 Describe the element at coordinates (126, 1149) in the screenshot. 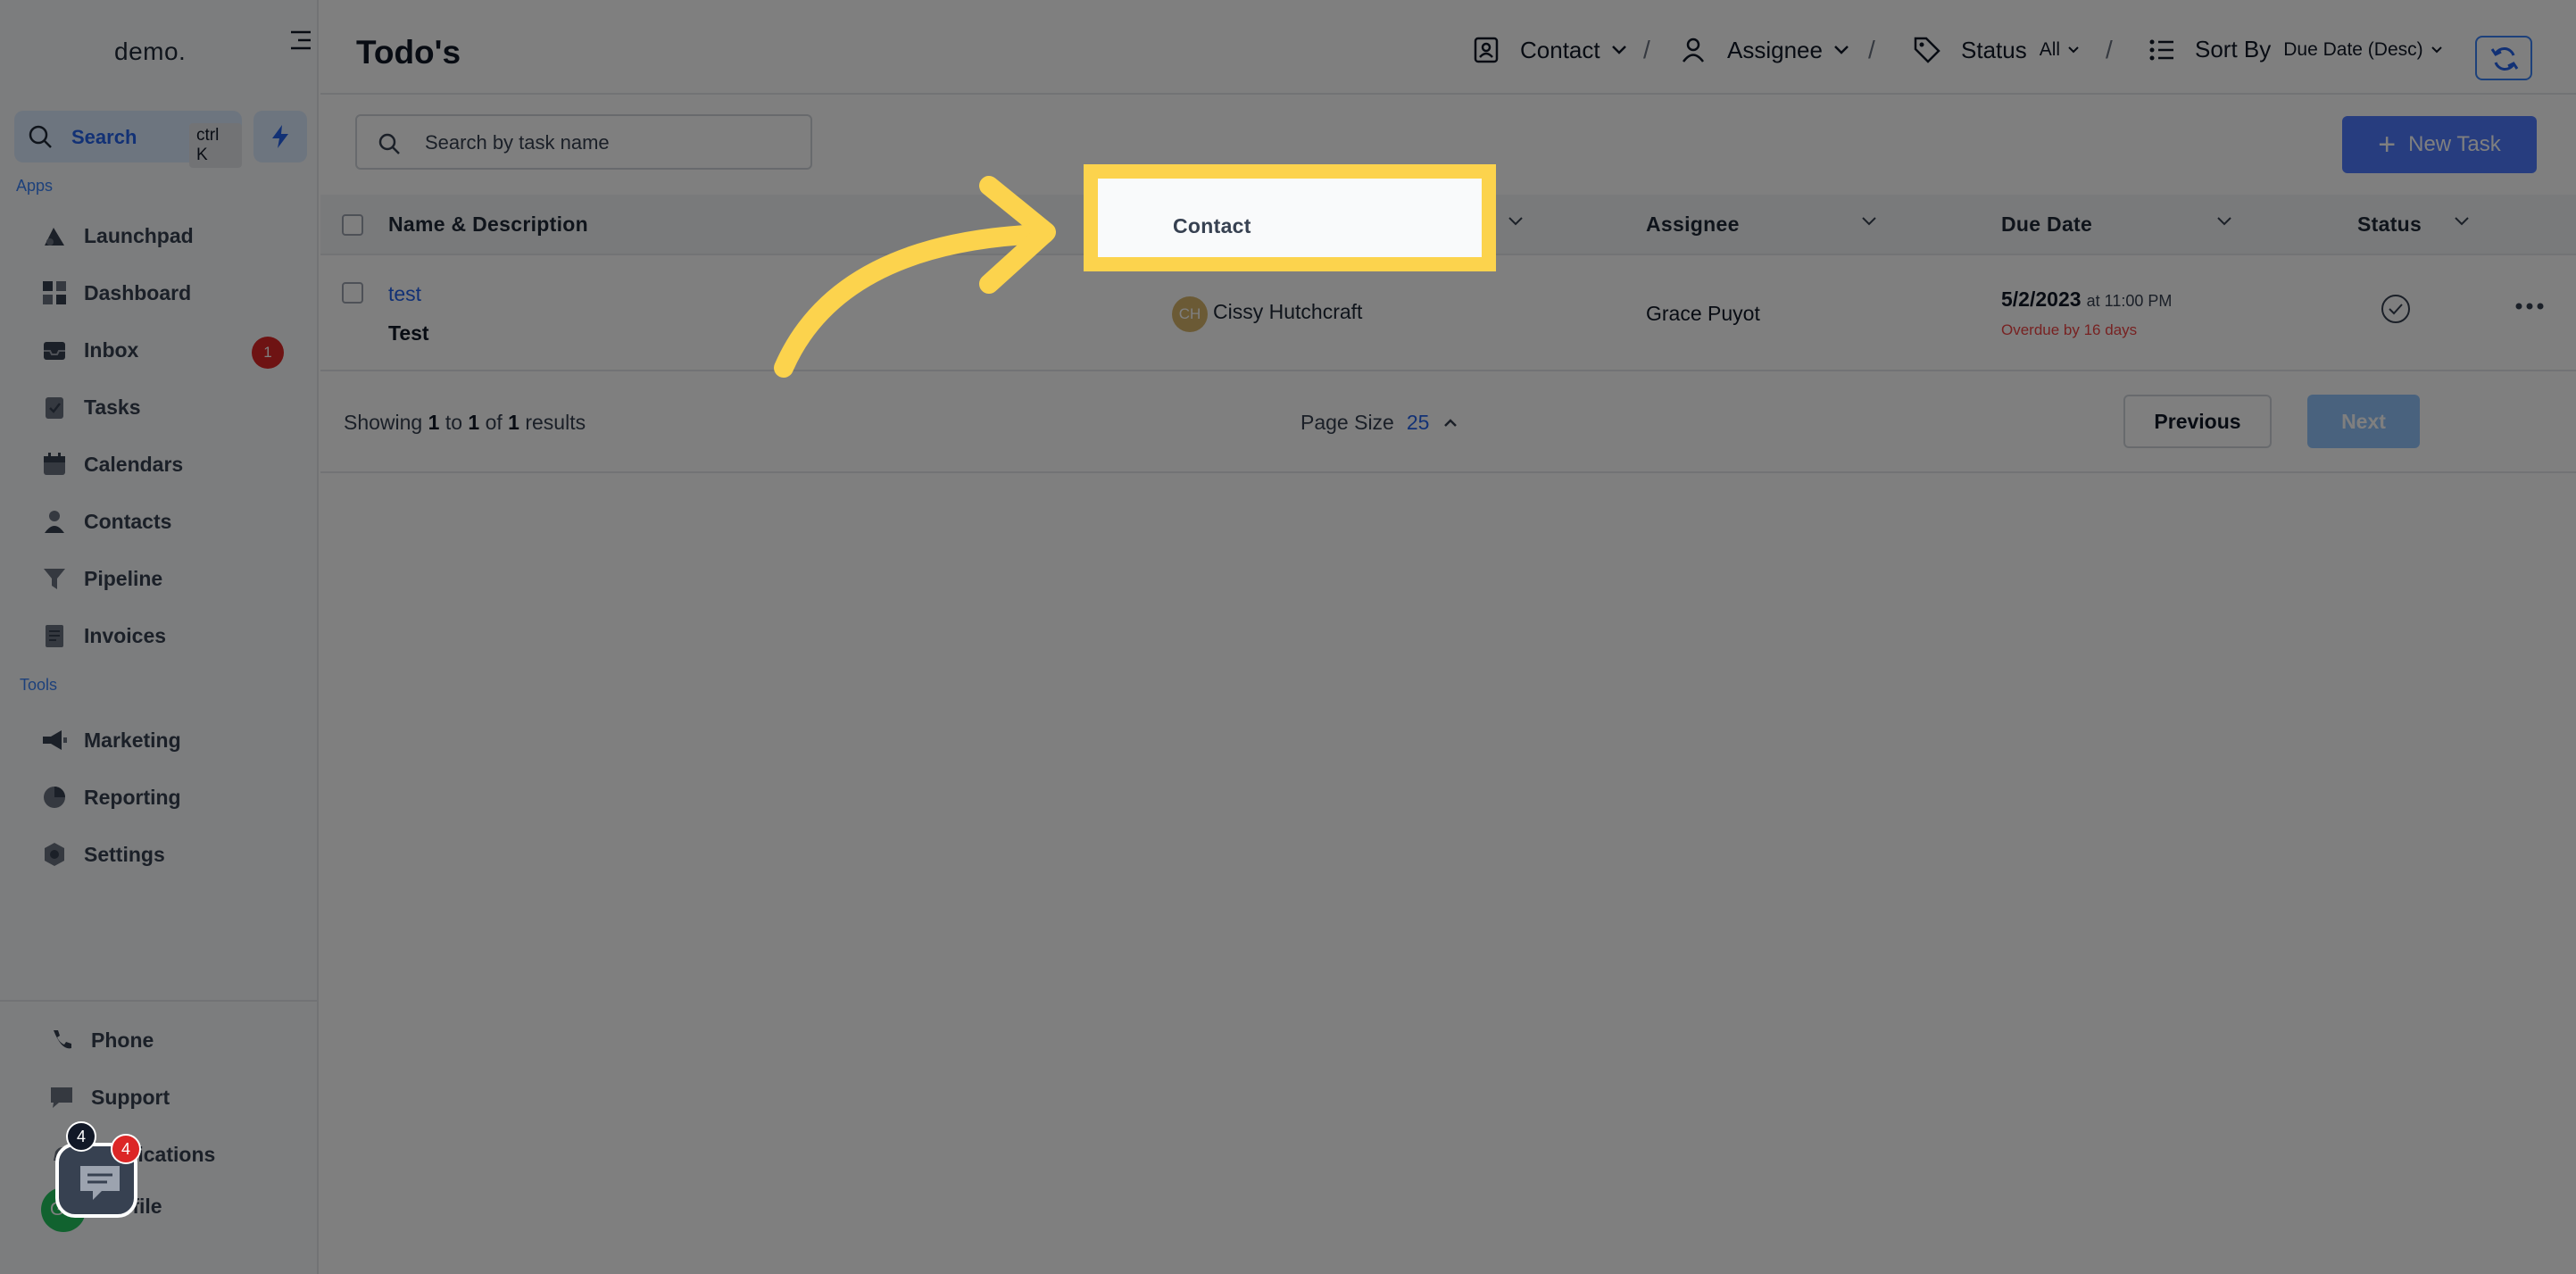

I see `chat-widget-unread-badge: 4` at that location.